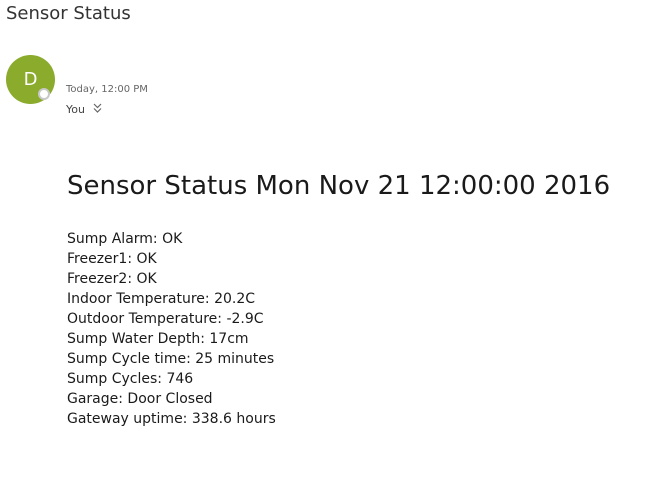  What do you see at coordinates (125, 239) in the screenshot?
I see `status-line-sump-alarm: Sump Alarm: OK` at bounding box center [125, 239].